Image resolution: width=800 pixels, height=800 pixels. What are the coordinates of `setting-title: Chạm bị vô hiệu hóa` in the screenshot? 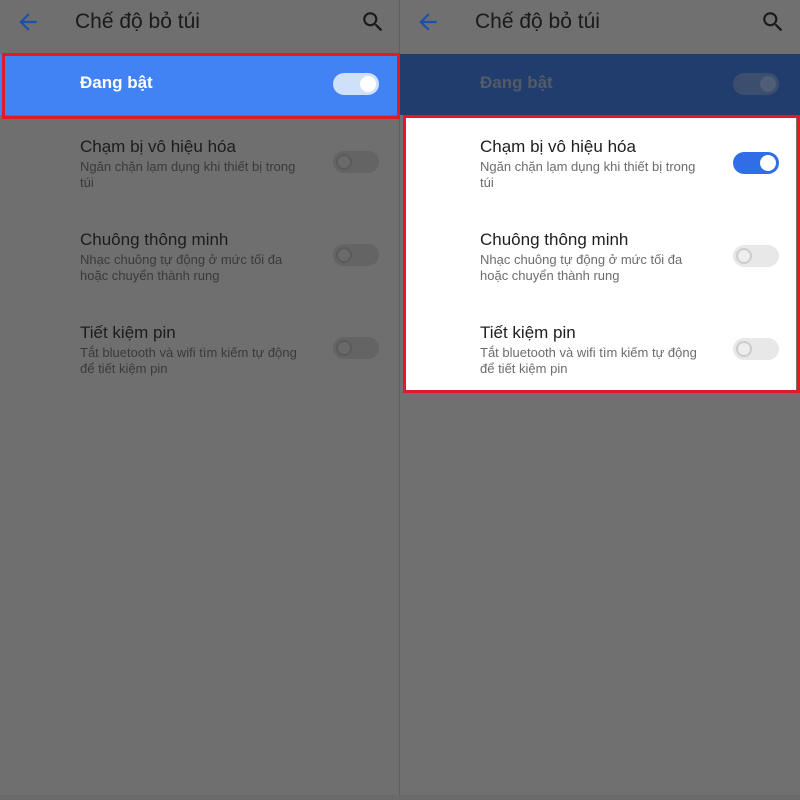 It's located at (158, 146).